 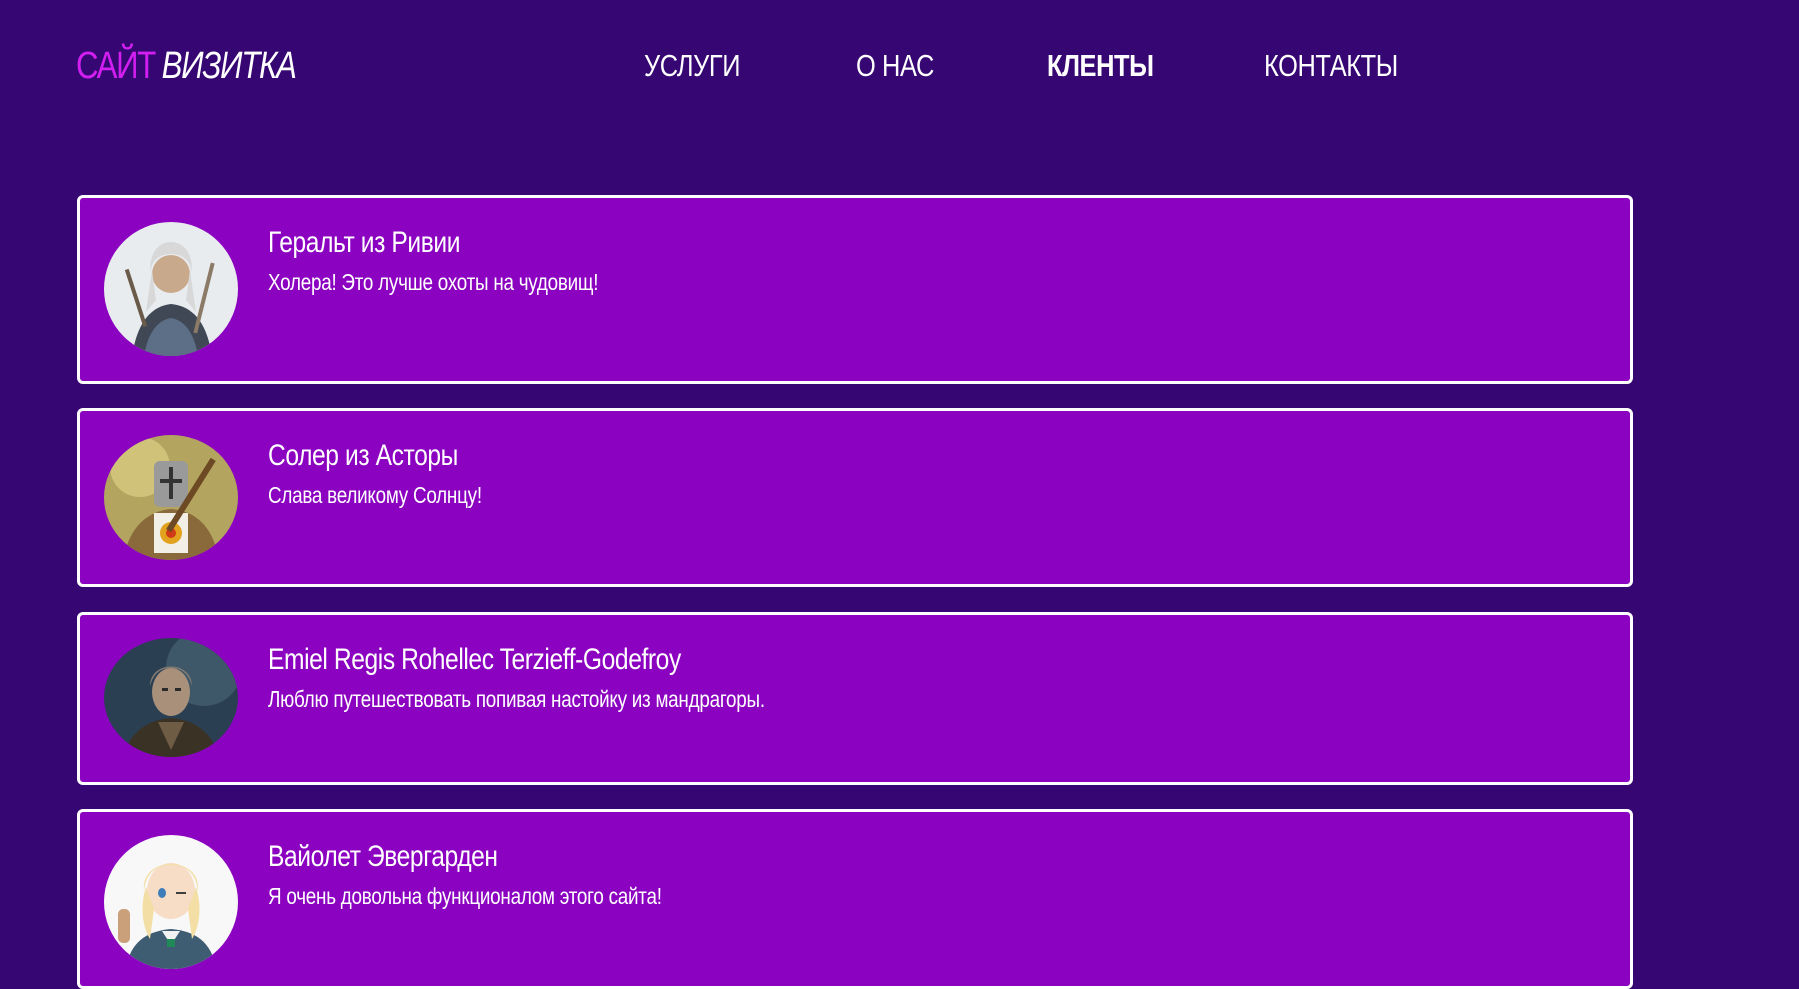 I want to click on logo-part2: ВИЗИТКА, so click(x=229, y=66).